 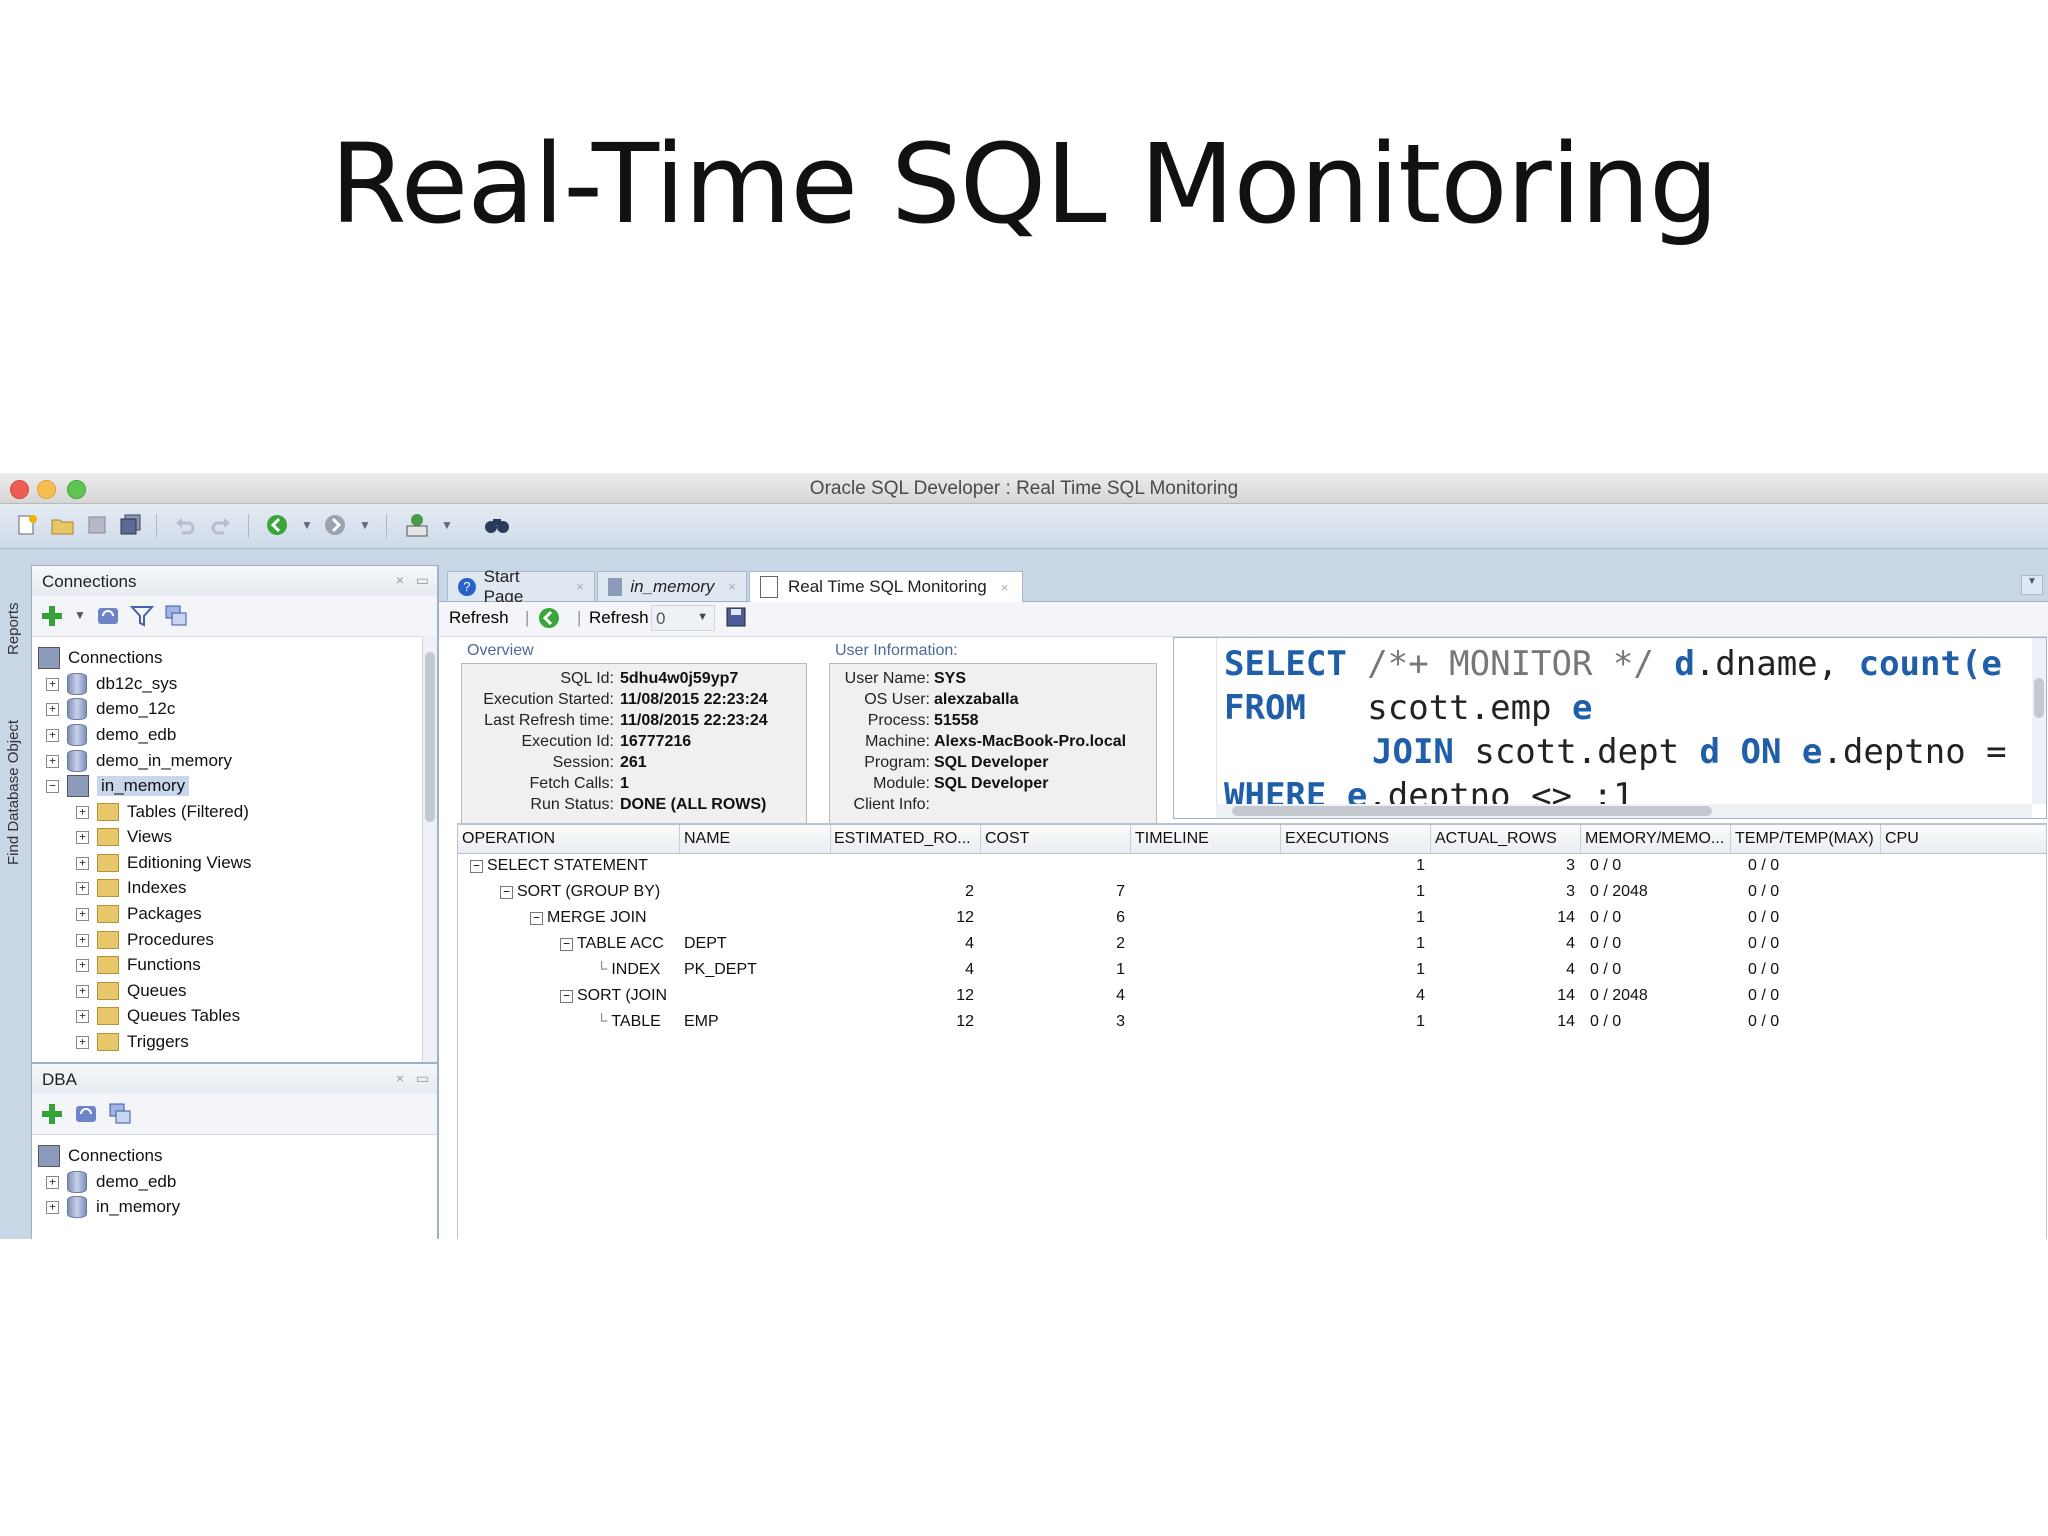 What do you see at coordinates (447, 525) in the screenshot?
I see `sql-worksheet-dropdown-icon: ▼` at bounding box center [447, 525].